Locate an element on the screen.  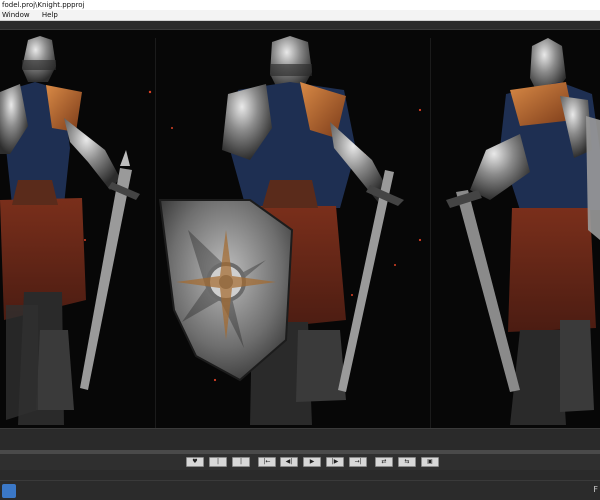
app-icon is located at coordinates (9, 491).